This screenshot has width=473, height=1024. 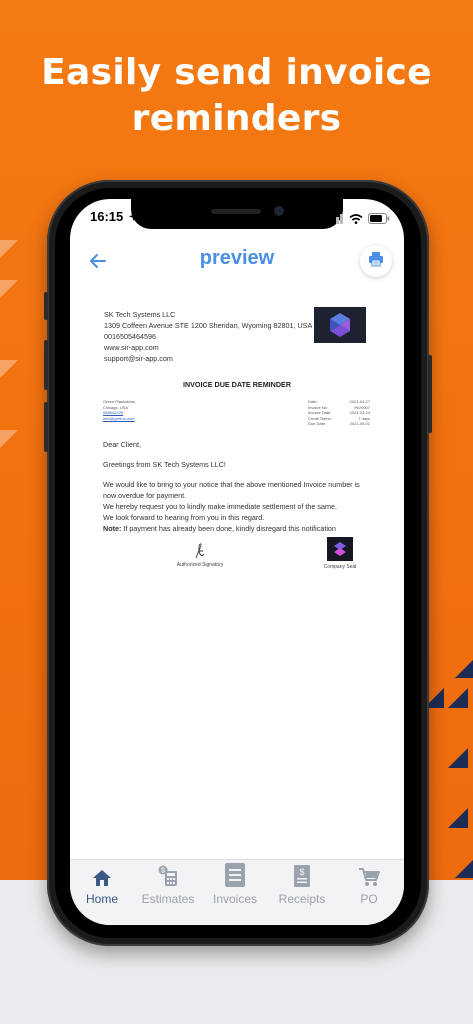 I want to click on calculator-icon: $, so click(x=168, y=877).